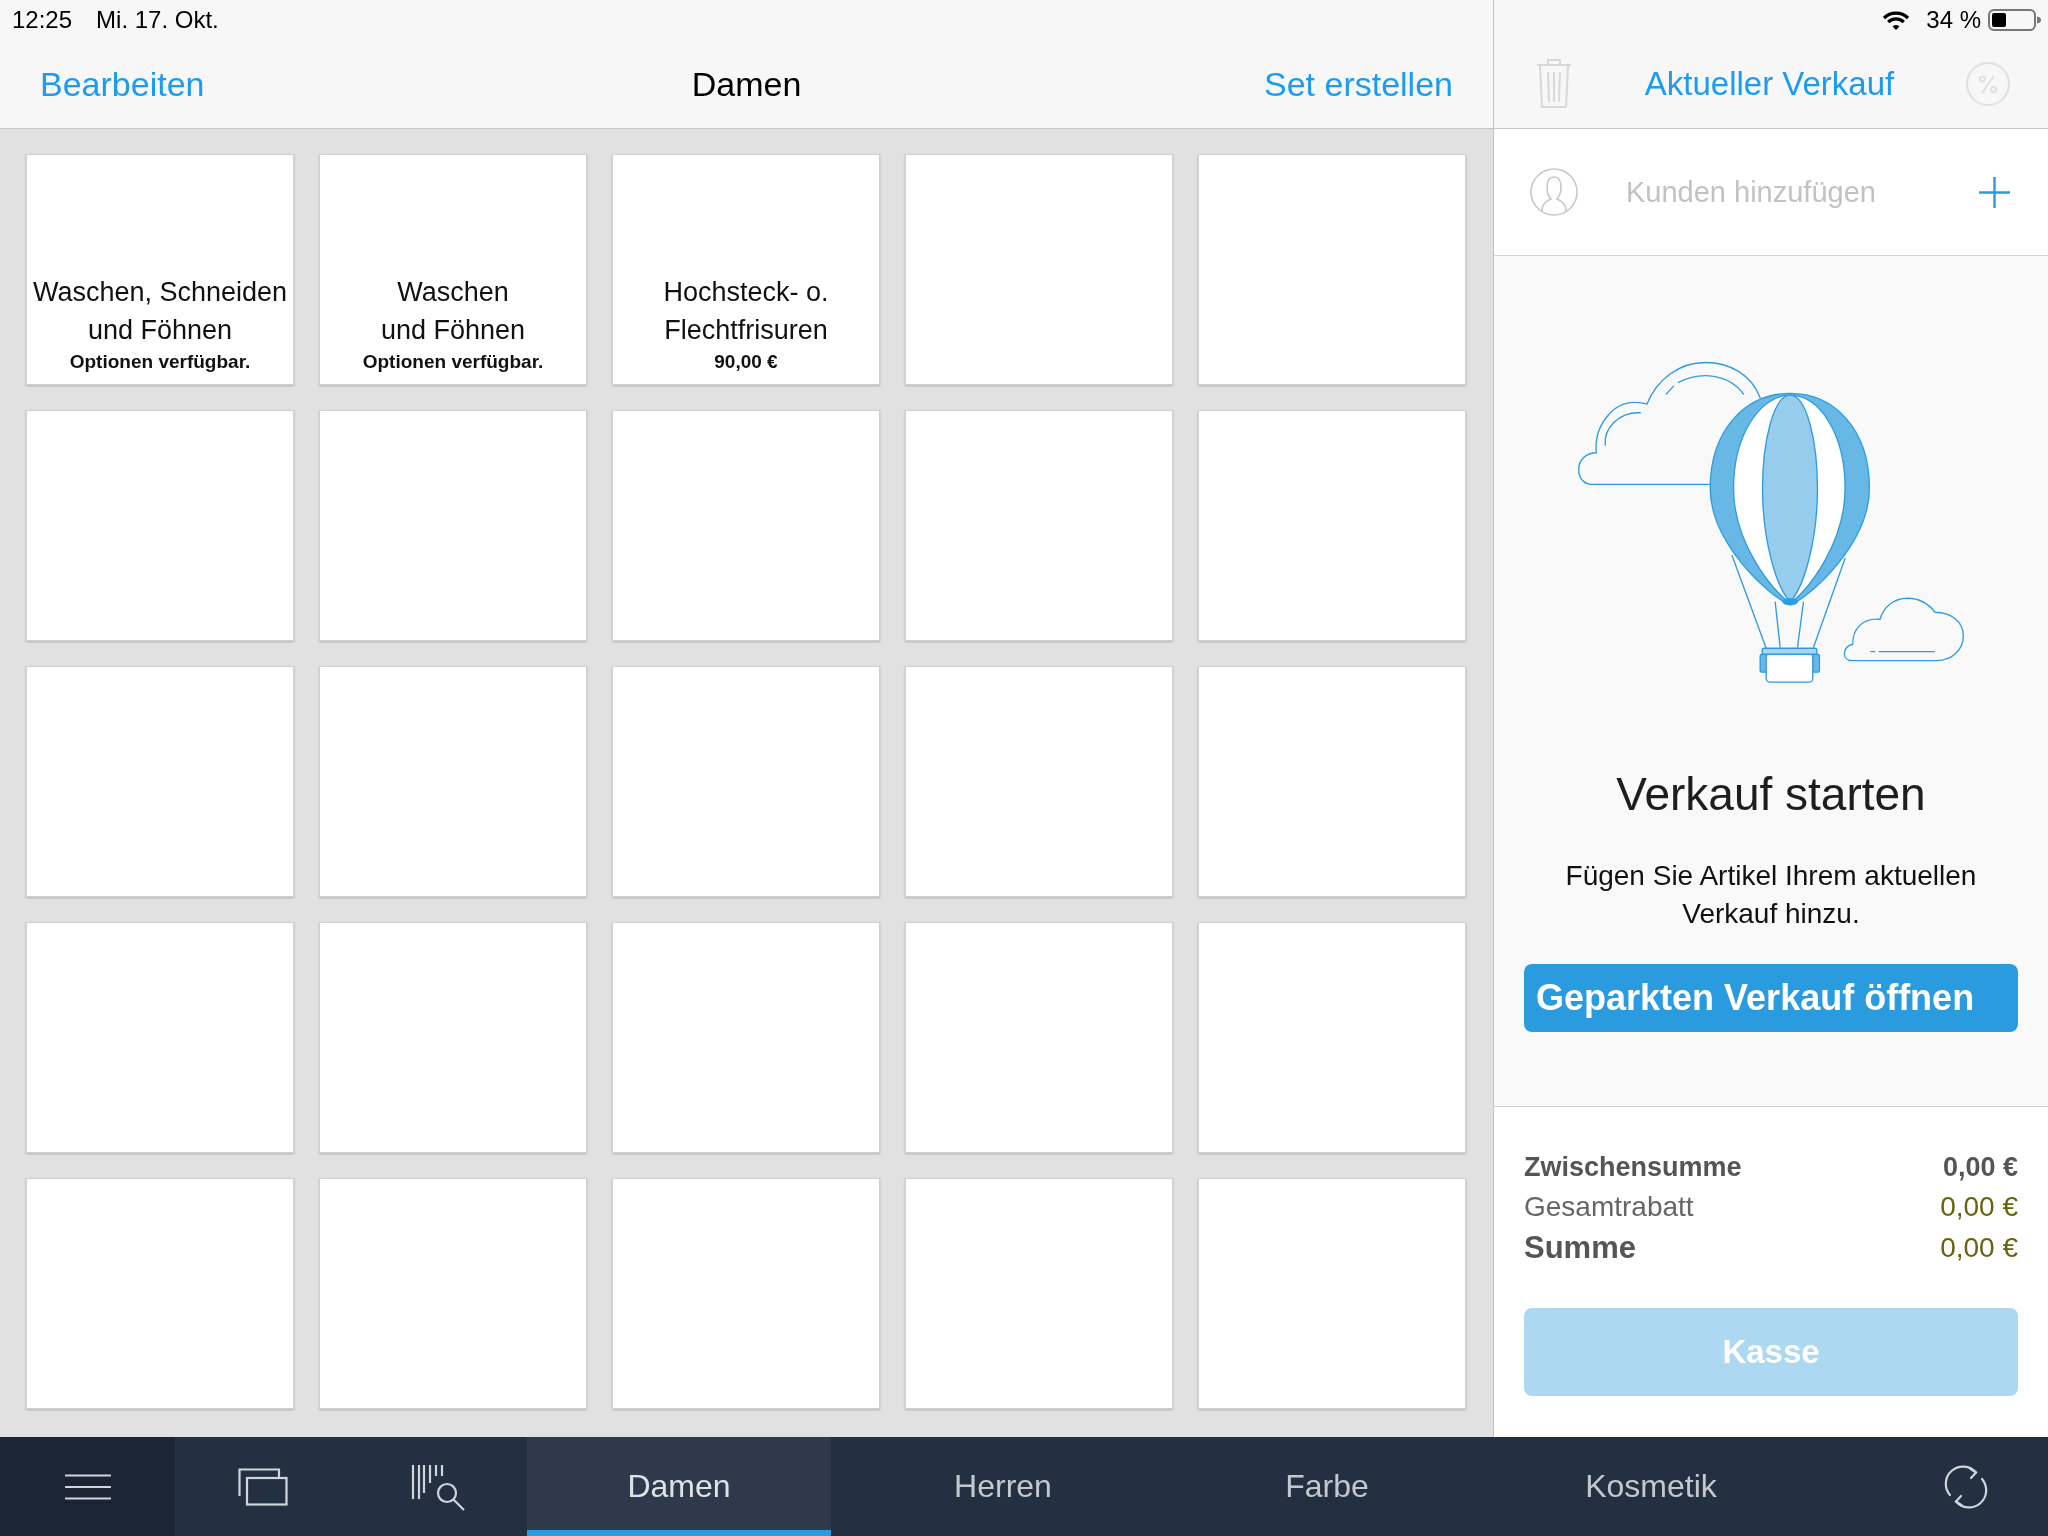 This screenshot has width=2048, height=1536. Describe the element at coordinates (1966, 1486) in the screenshot. I see `refresh-icon` at that location.